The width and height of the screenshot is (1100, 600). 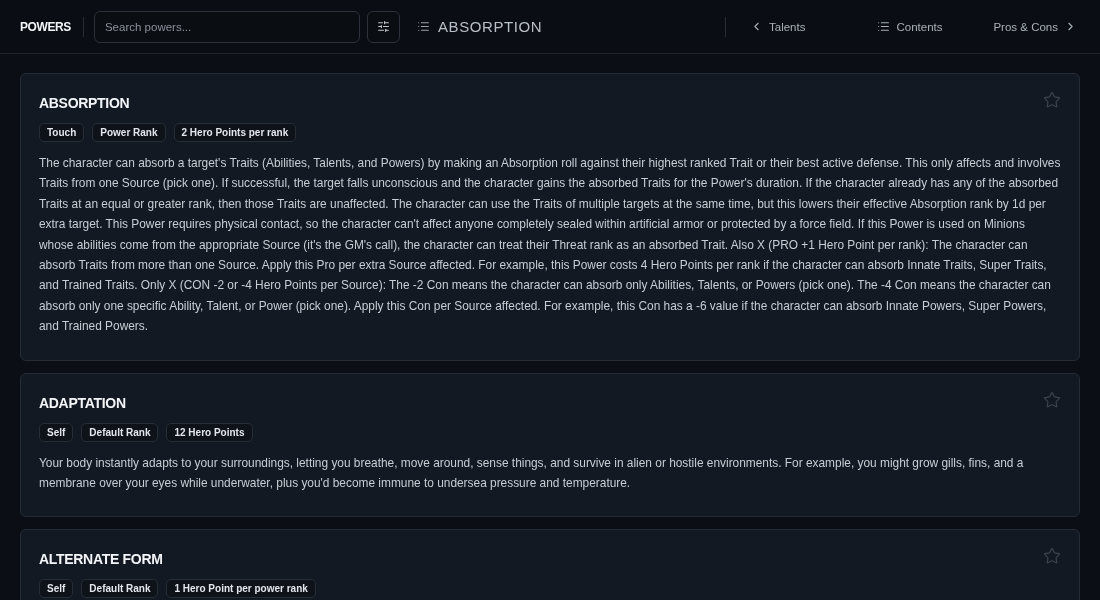 I want to click on power-title: ALTERNATE FORM, so click(x=101, y=559).